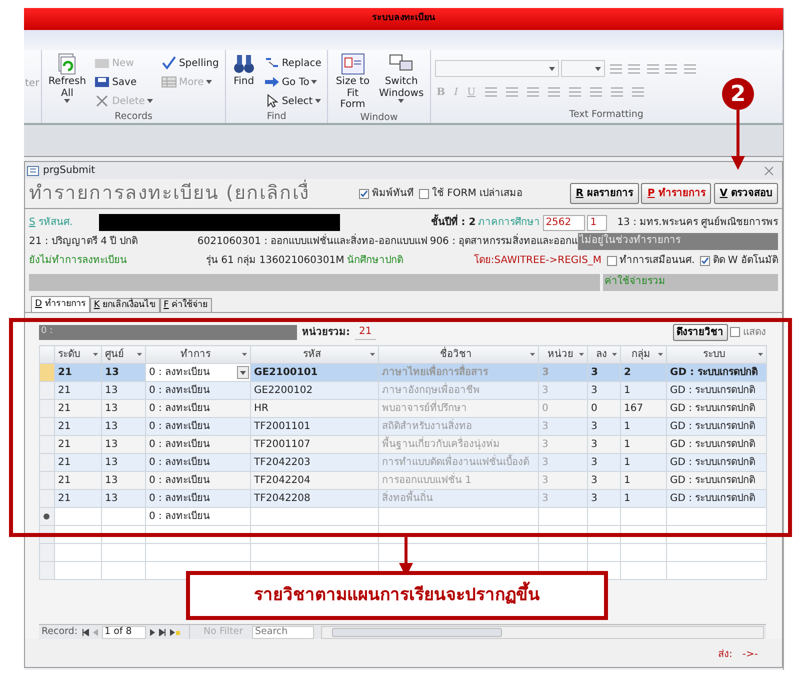 The image size is (793, 673). I want to click on ribbon-button: Switch Windows, so click(401, 81).